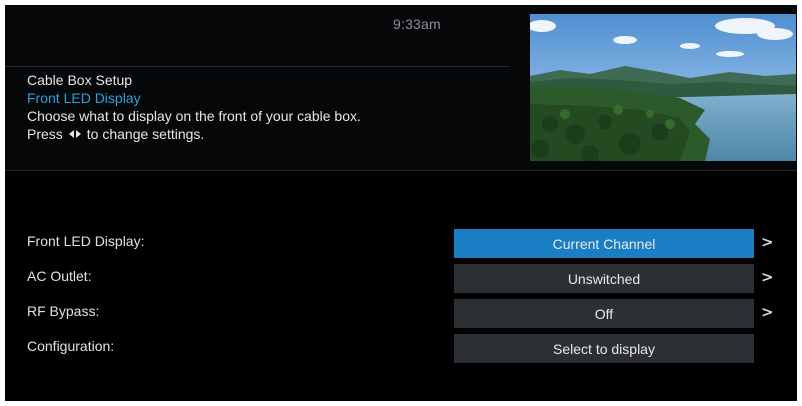 The width and height of the screenshot is (802, 406). I want to click on hint-suffix: to change settings., so click(145, 134).